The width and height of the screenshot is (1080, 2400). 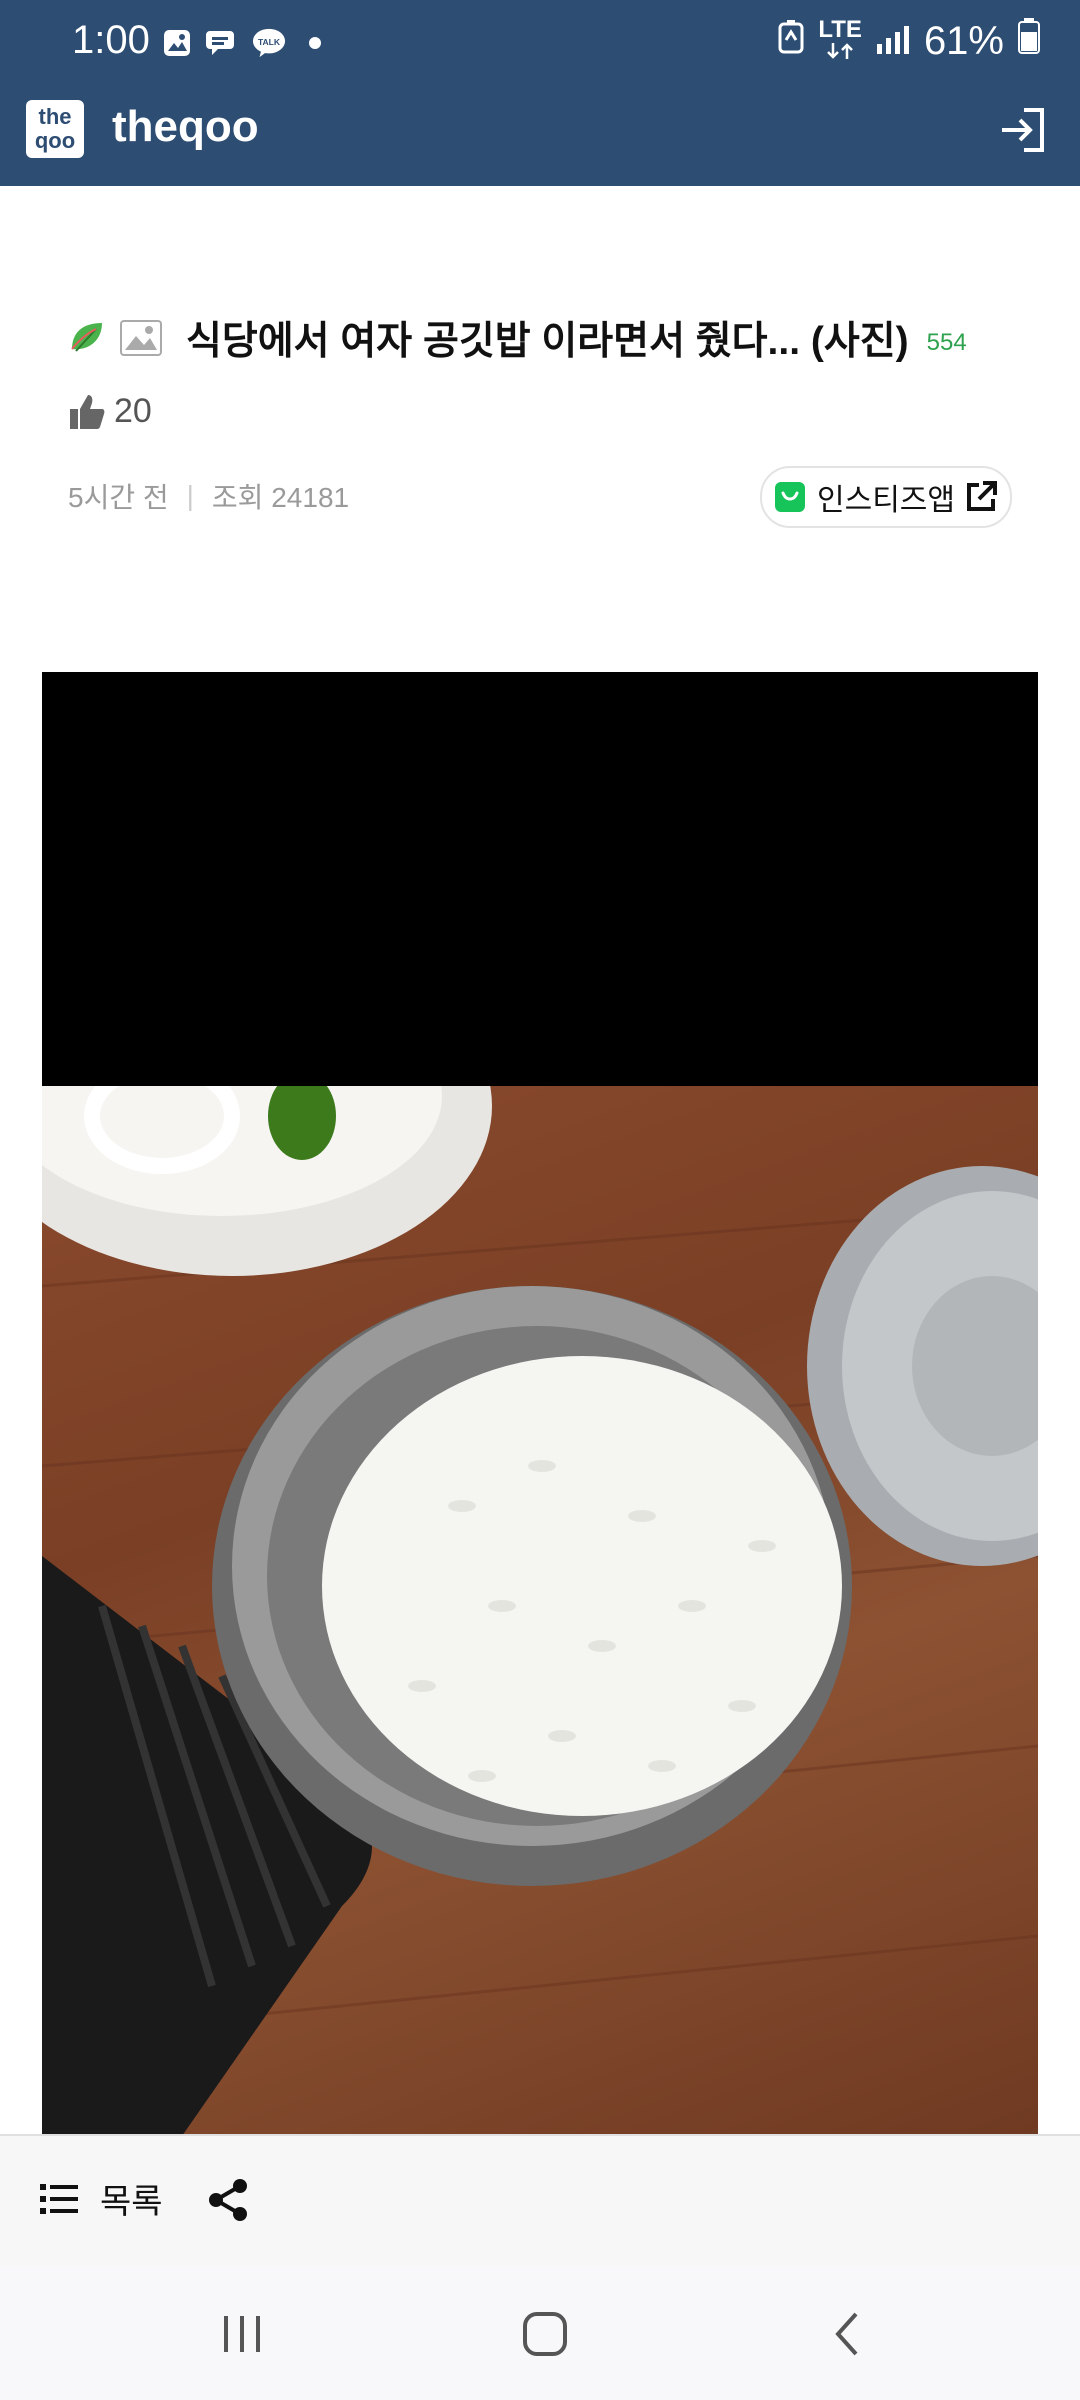 What do you see at coordinates (947, 343) in the screenshot?
I see `comment-count: 554` at bounding box center [947, 343].